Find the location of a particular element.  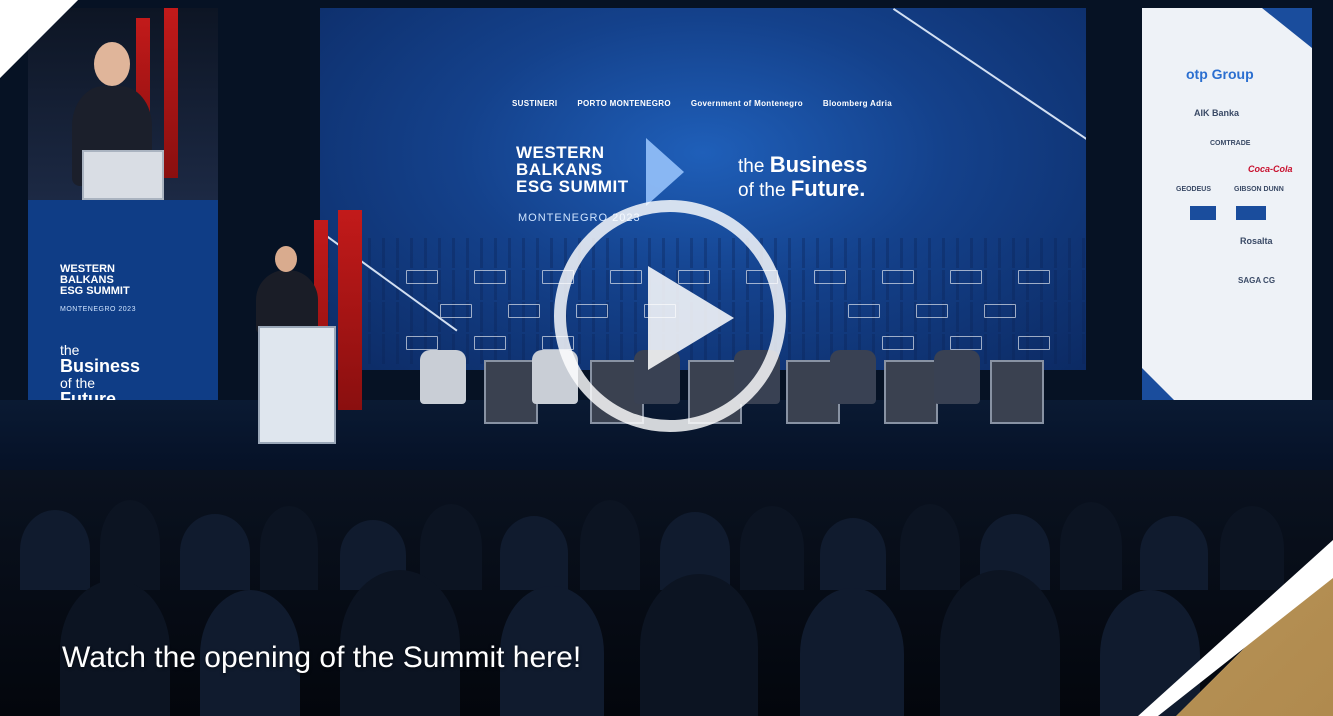

speaker-podium is located at coordinates (297, 385).